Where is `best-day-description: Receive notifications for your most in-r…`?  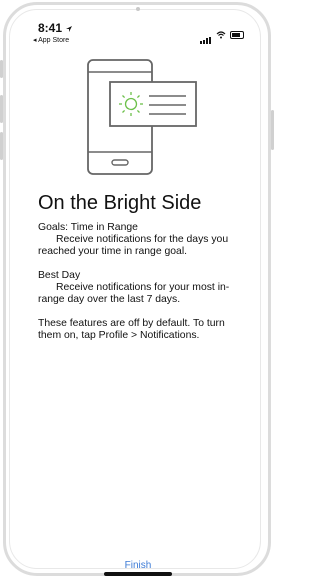 best-day-description: Receive notifications for your most in-r… is located at coordinates (134, 293).